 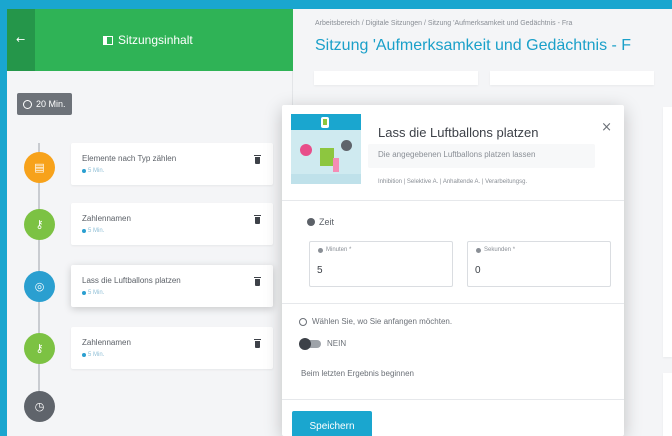 What do you see at coordinates (606, 127) in the screenshot?
I see `close-icon: ×` at bounding box center [606, 127].